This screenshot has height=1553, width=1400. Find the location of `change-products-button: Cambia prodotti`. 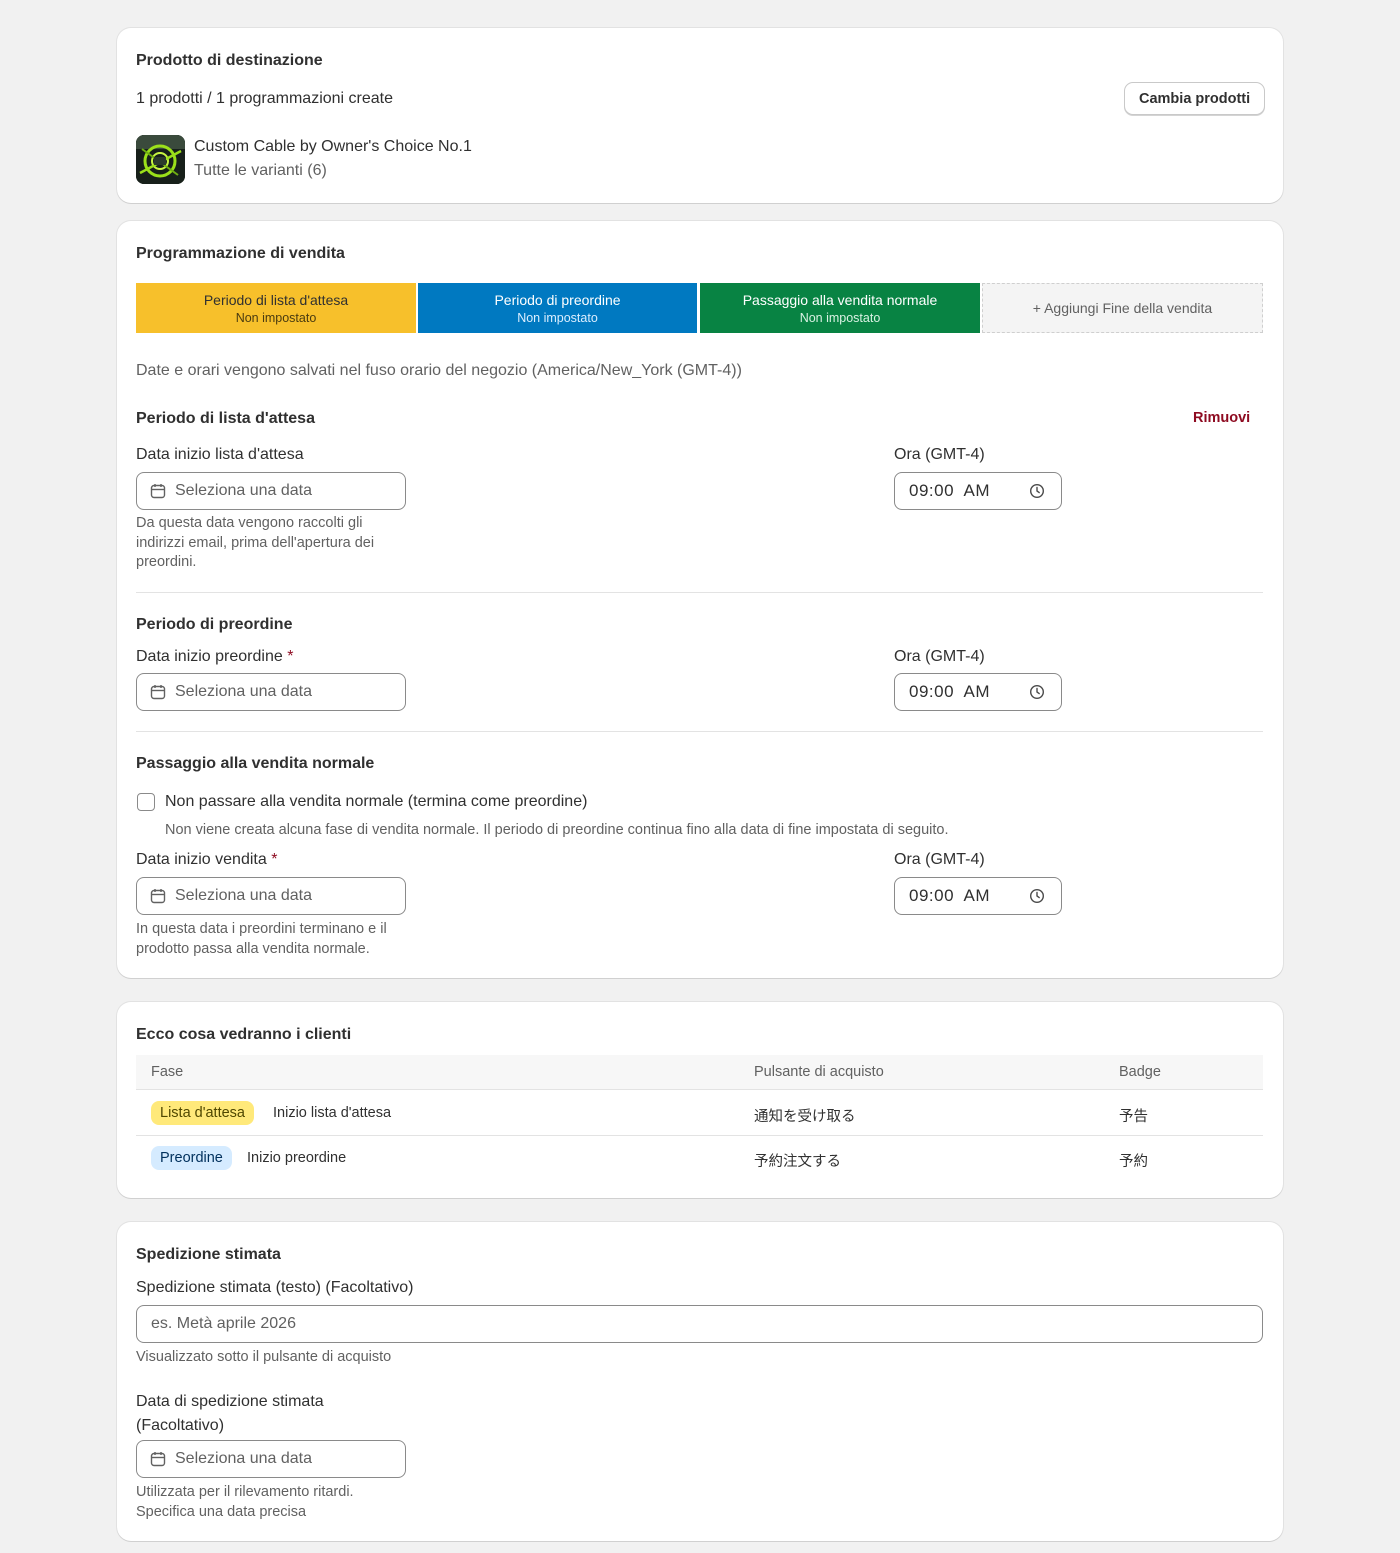

change-products-button: Cambia prodotti is located at coordinates (1195, 98).